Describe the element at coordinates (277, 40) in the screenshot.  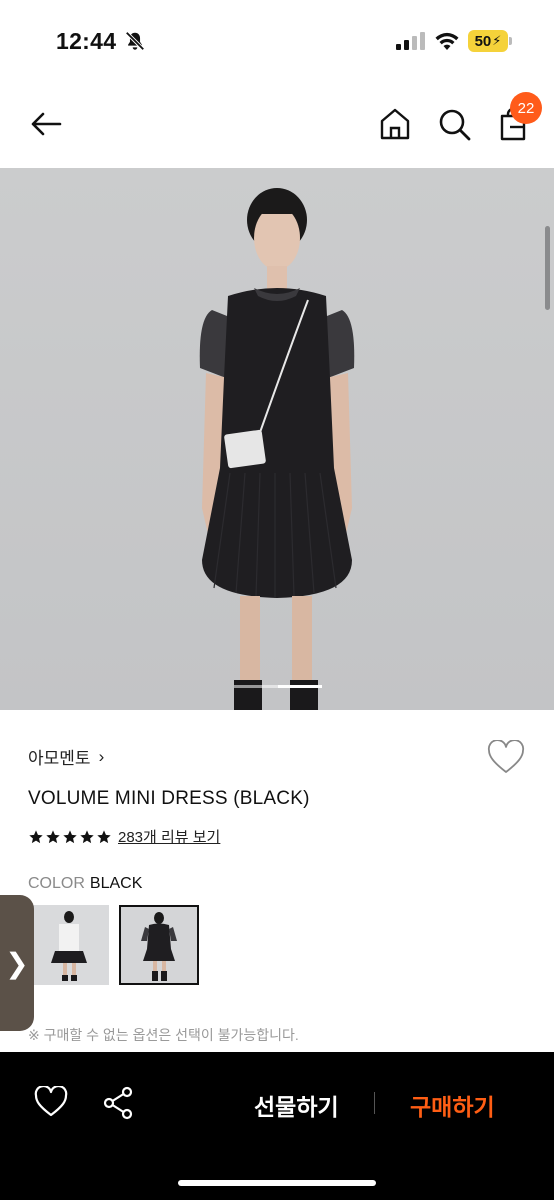
I see `status-bar: 12:44 50 ⚡` at that location.